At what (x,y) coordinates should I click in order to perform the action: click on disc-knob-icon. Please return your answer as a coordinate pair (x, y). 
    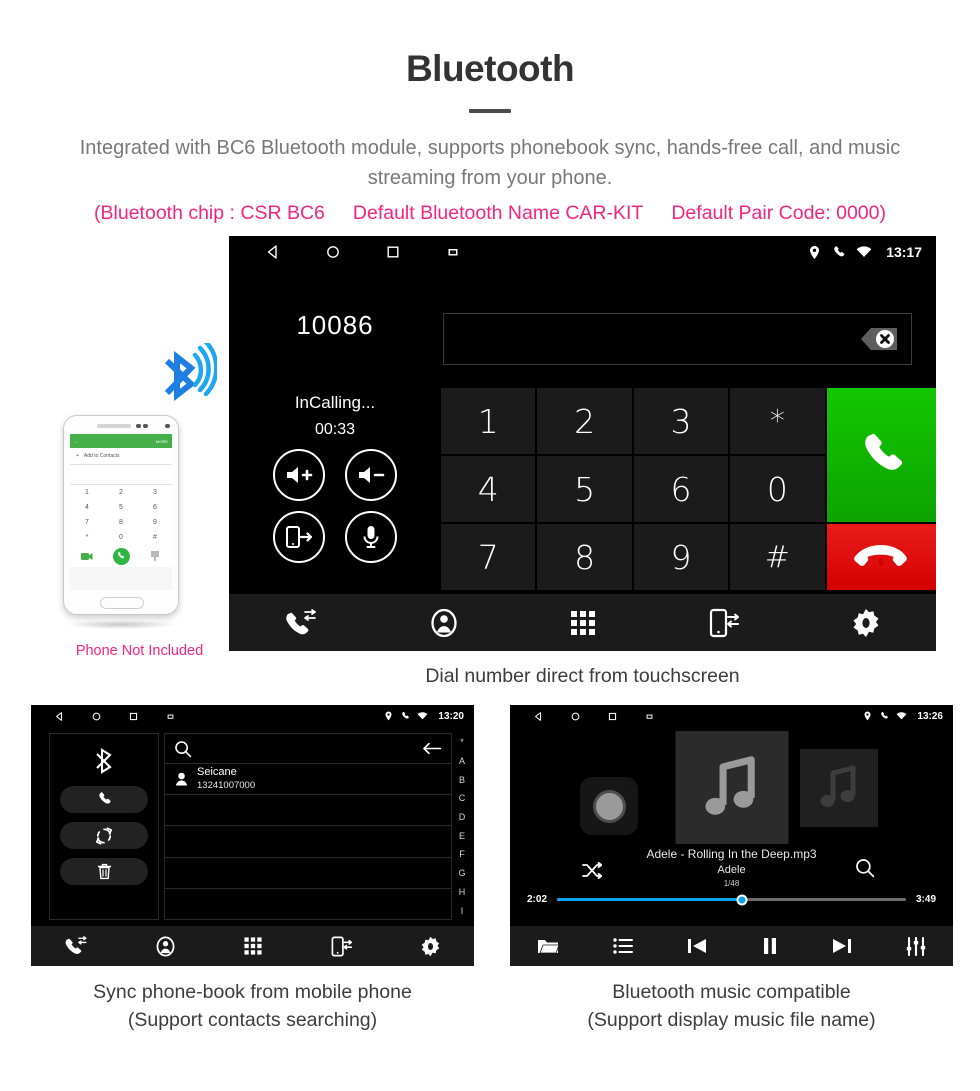
    Looking at the image, I should click on (609, 806).